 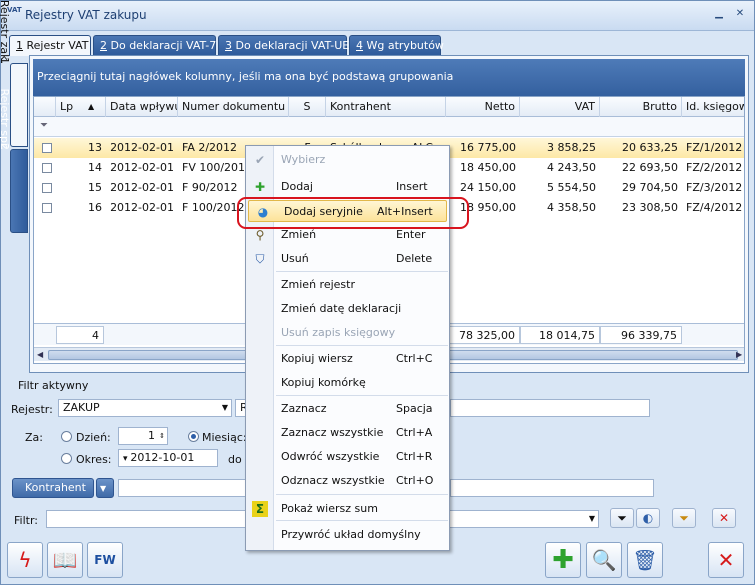 What do you see at coordinates (719, 14) in the screenshot?
I see `minimize-icon: ▁` at bounding box center [719, 14].